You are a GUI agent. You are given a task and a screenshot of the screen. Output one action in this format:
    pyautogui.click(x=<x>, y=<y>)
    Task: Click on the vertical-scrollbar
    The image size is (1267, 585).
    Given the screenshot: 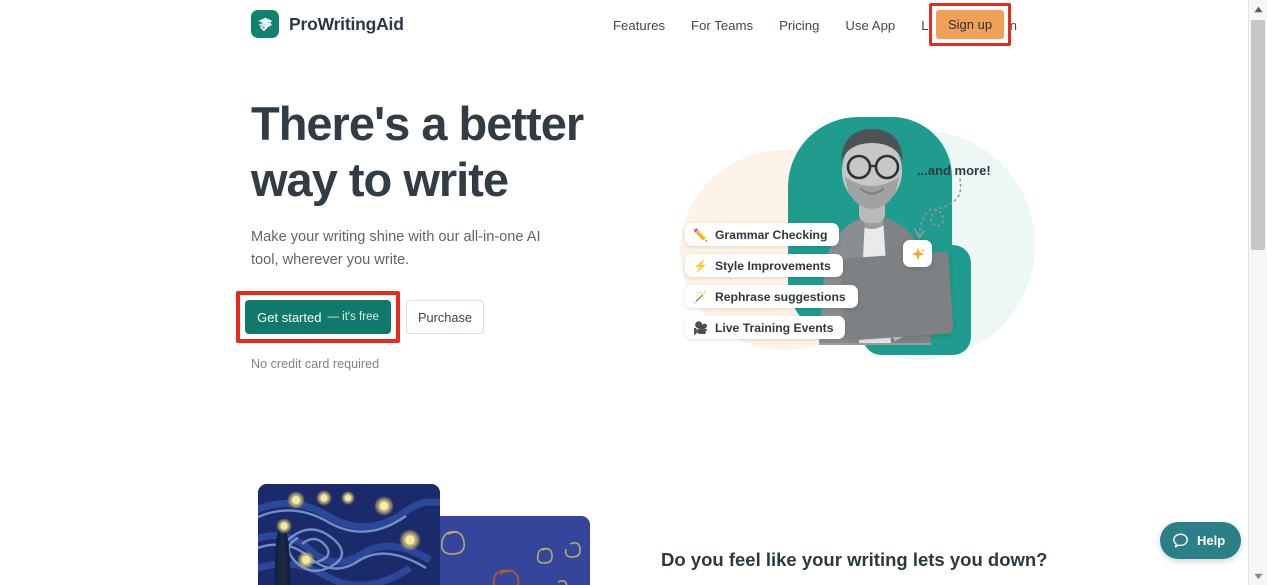 What is the action you would take?
    pyautogui.click(x=1257, y=292)
    